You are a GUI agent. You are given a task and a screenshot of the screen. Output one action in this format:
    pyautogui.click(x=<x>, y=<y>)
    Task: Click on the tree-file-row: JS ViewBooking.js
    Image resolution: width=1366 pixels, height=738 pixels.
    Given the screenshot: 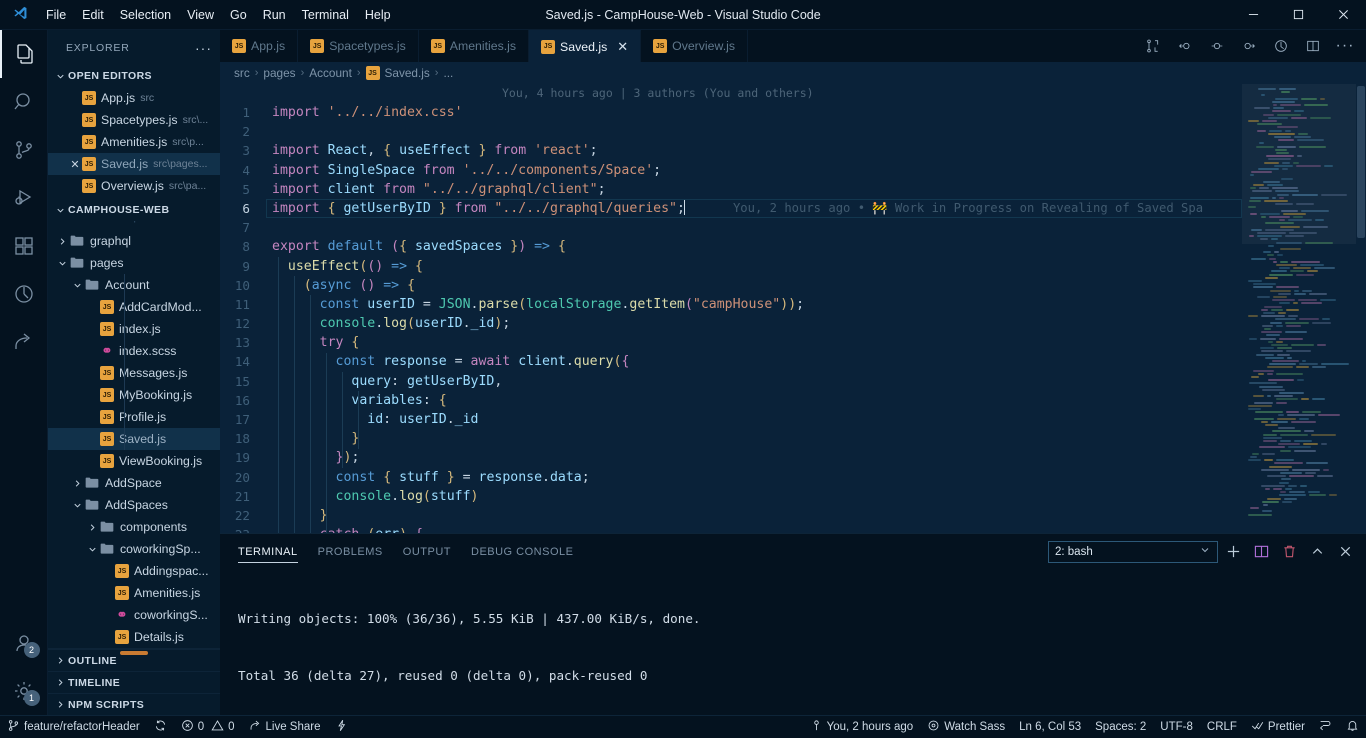 What is the action you would take?
    pyautogui.click(x=134, y=461)
    